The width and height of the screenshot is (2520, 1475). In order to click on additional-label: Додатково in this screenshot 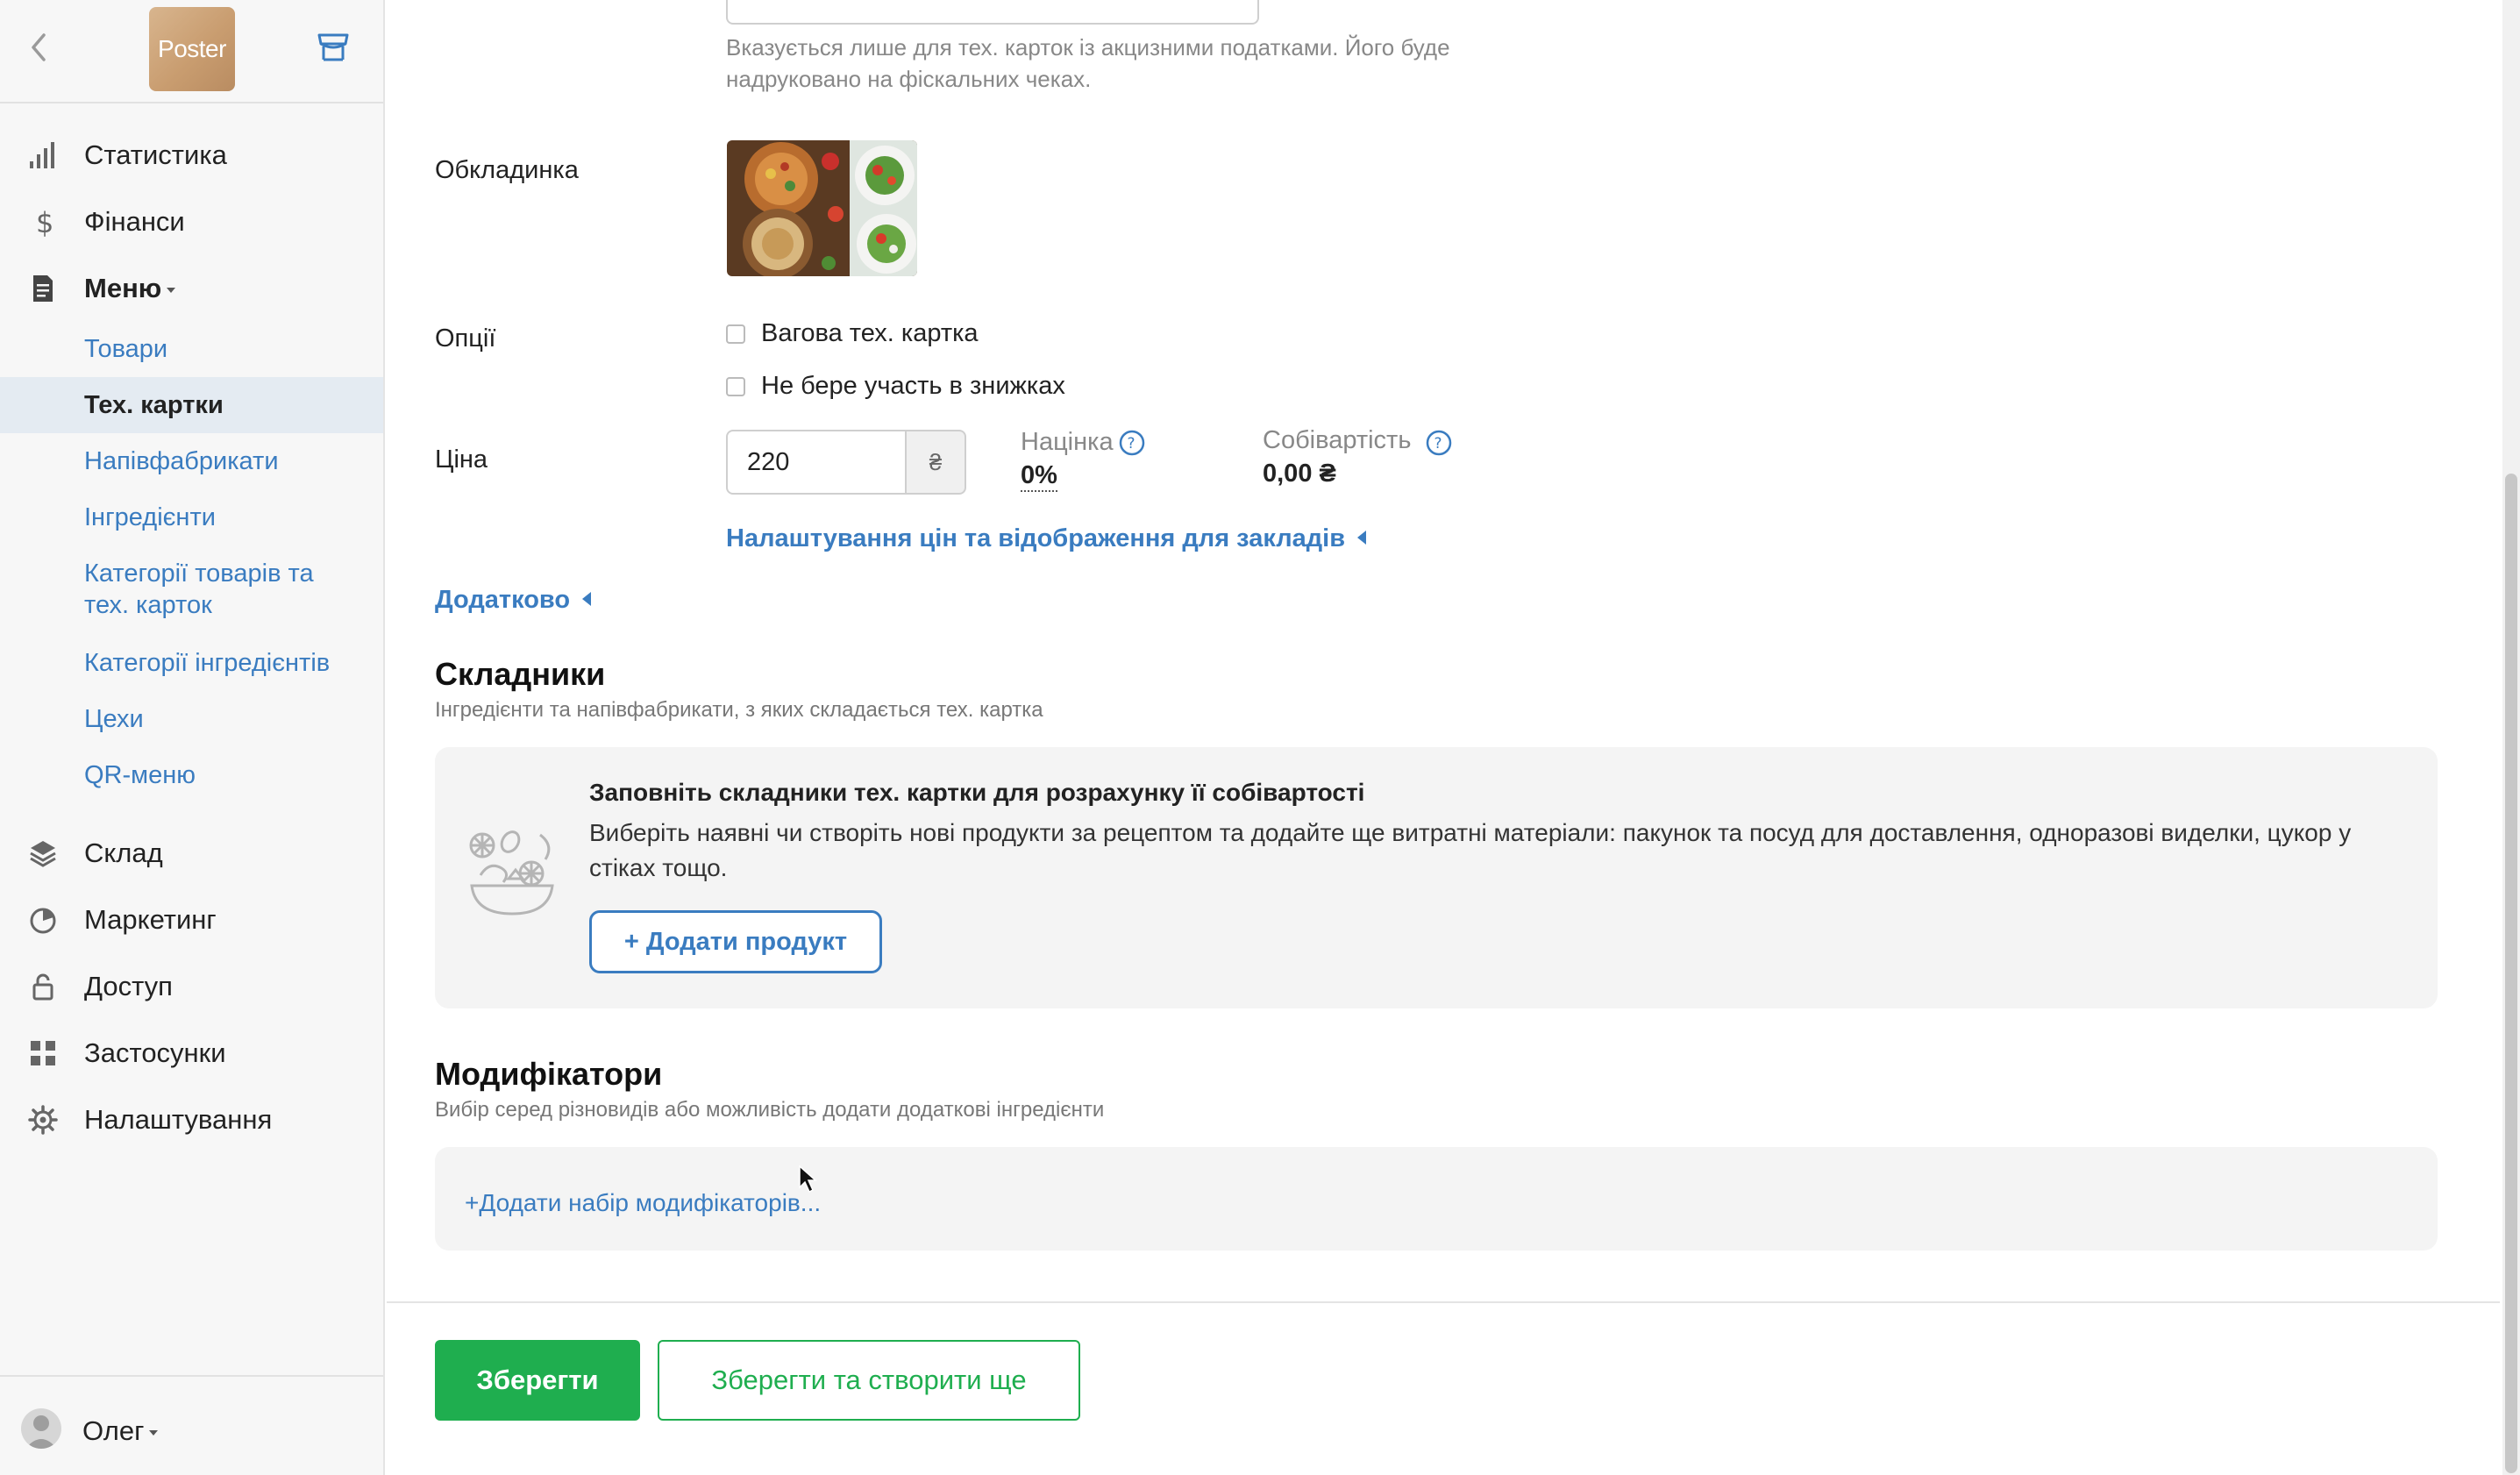, I will do `click(503, 600)`.